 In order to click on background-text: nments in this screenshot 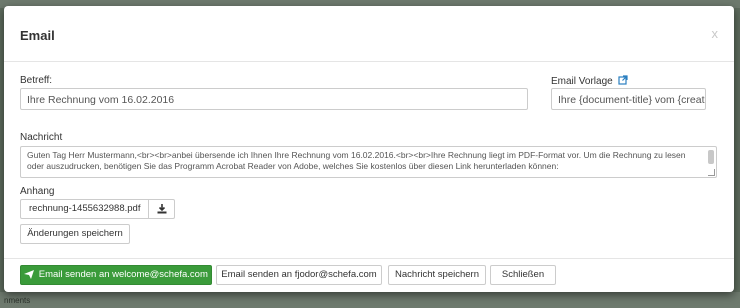, I will do `click(17, 300)`.